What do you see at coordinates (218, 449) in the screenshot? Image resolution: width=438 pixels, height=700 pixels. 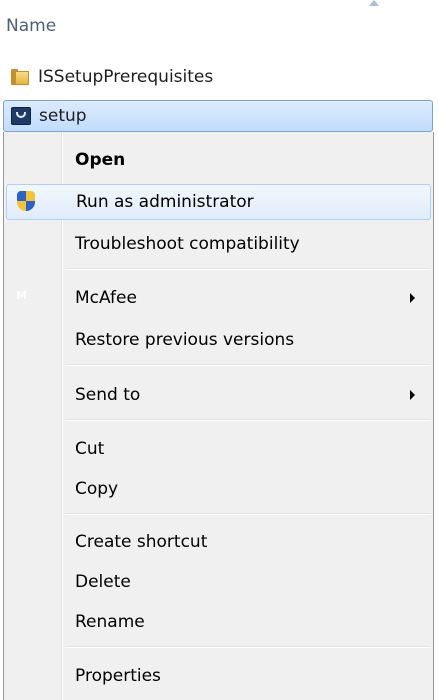 I see `menu-item-cut: Cut` at bounding box center [218, 449].